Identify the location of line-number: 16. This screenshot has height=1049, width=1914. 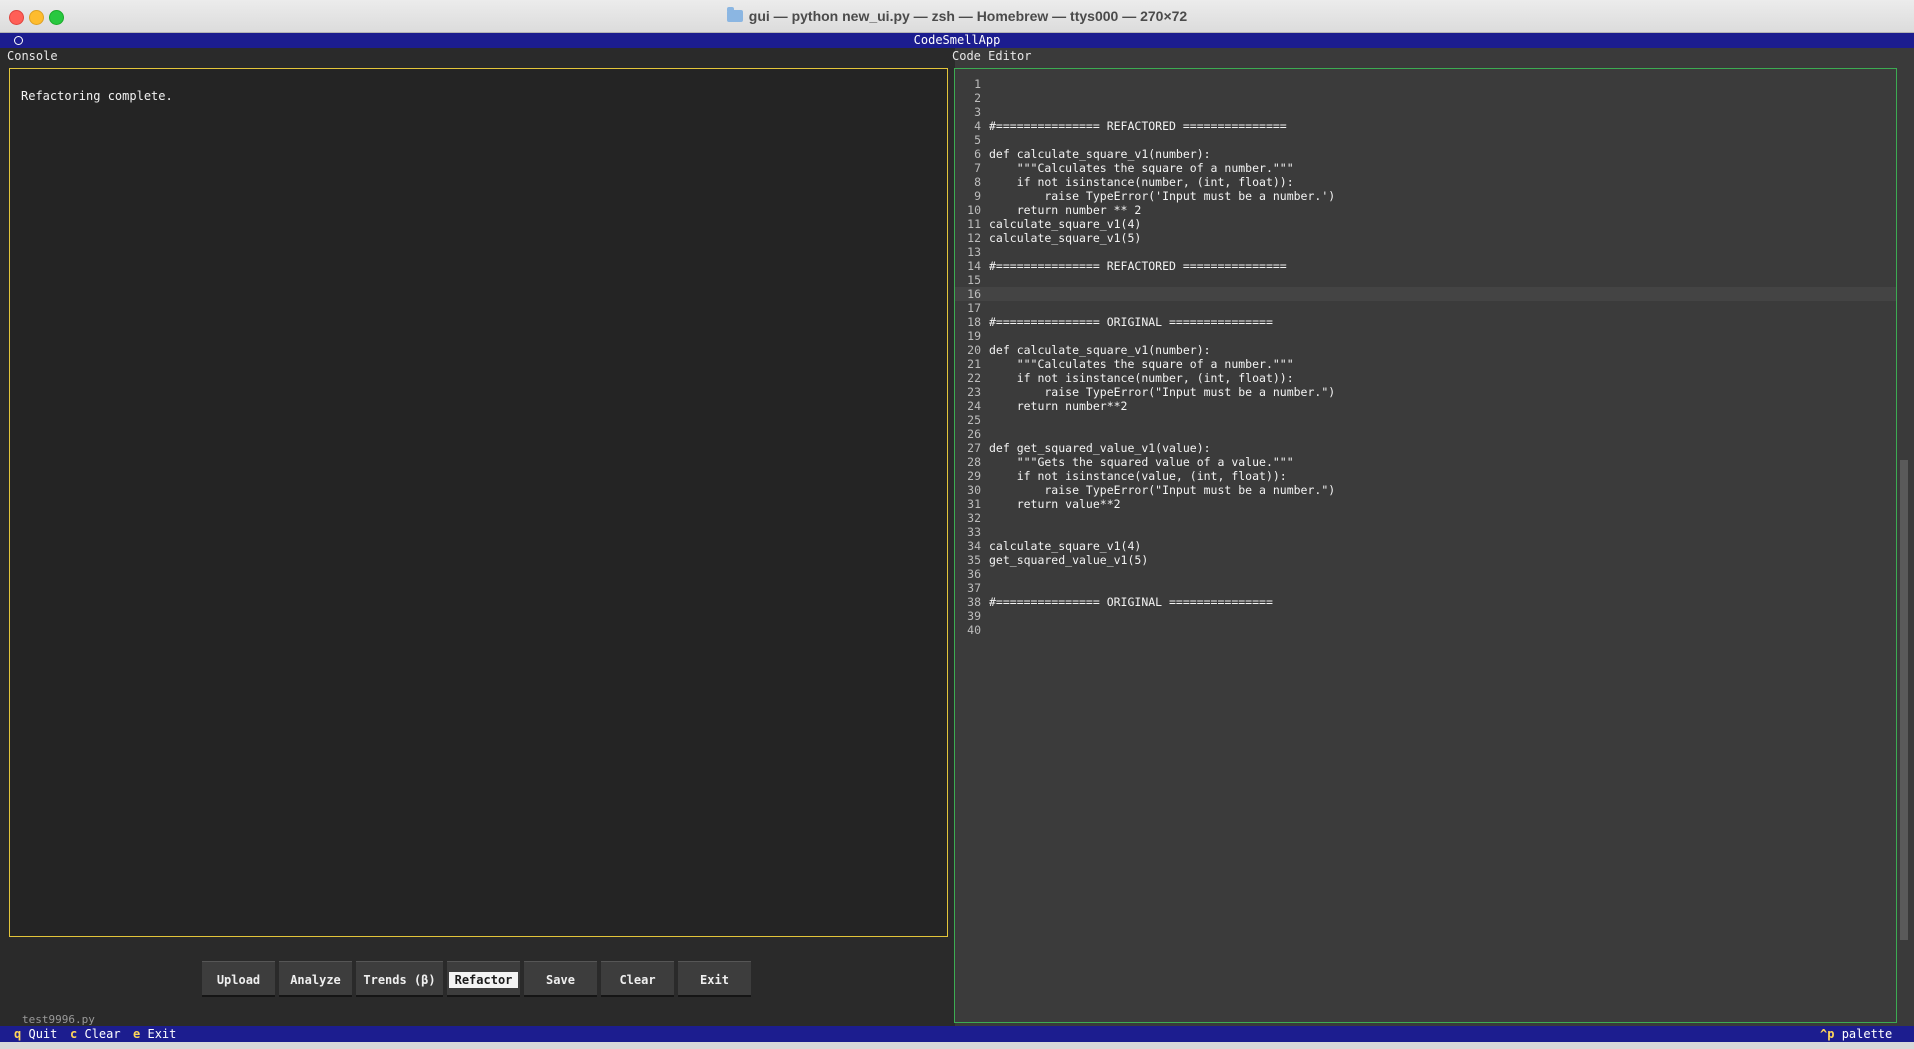
(974, 294).